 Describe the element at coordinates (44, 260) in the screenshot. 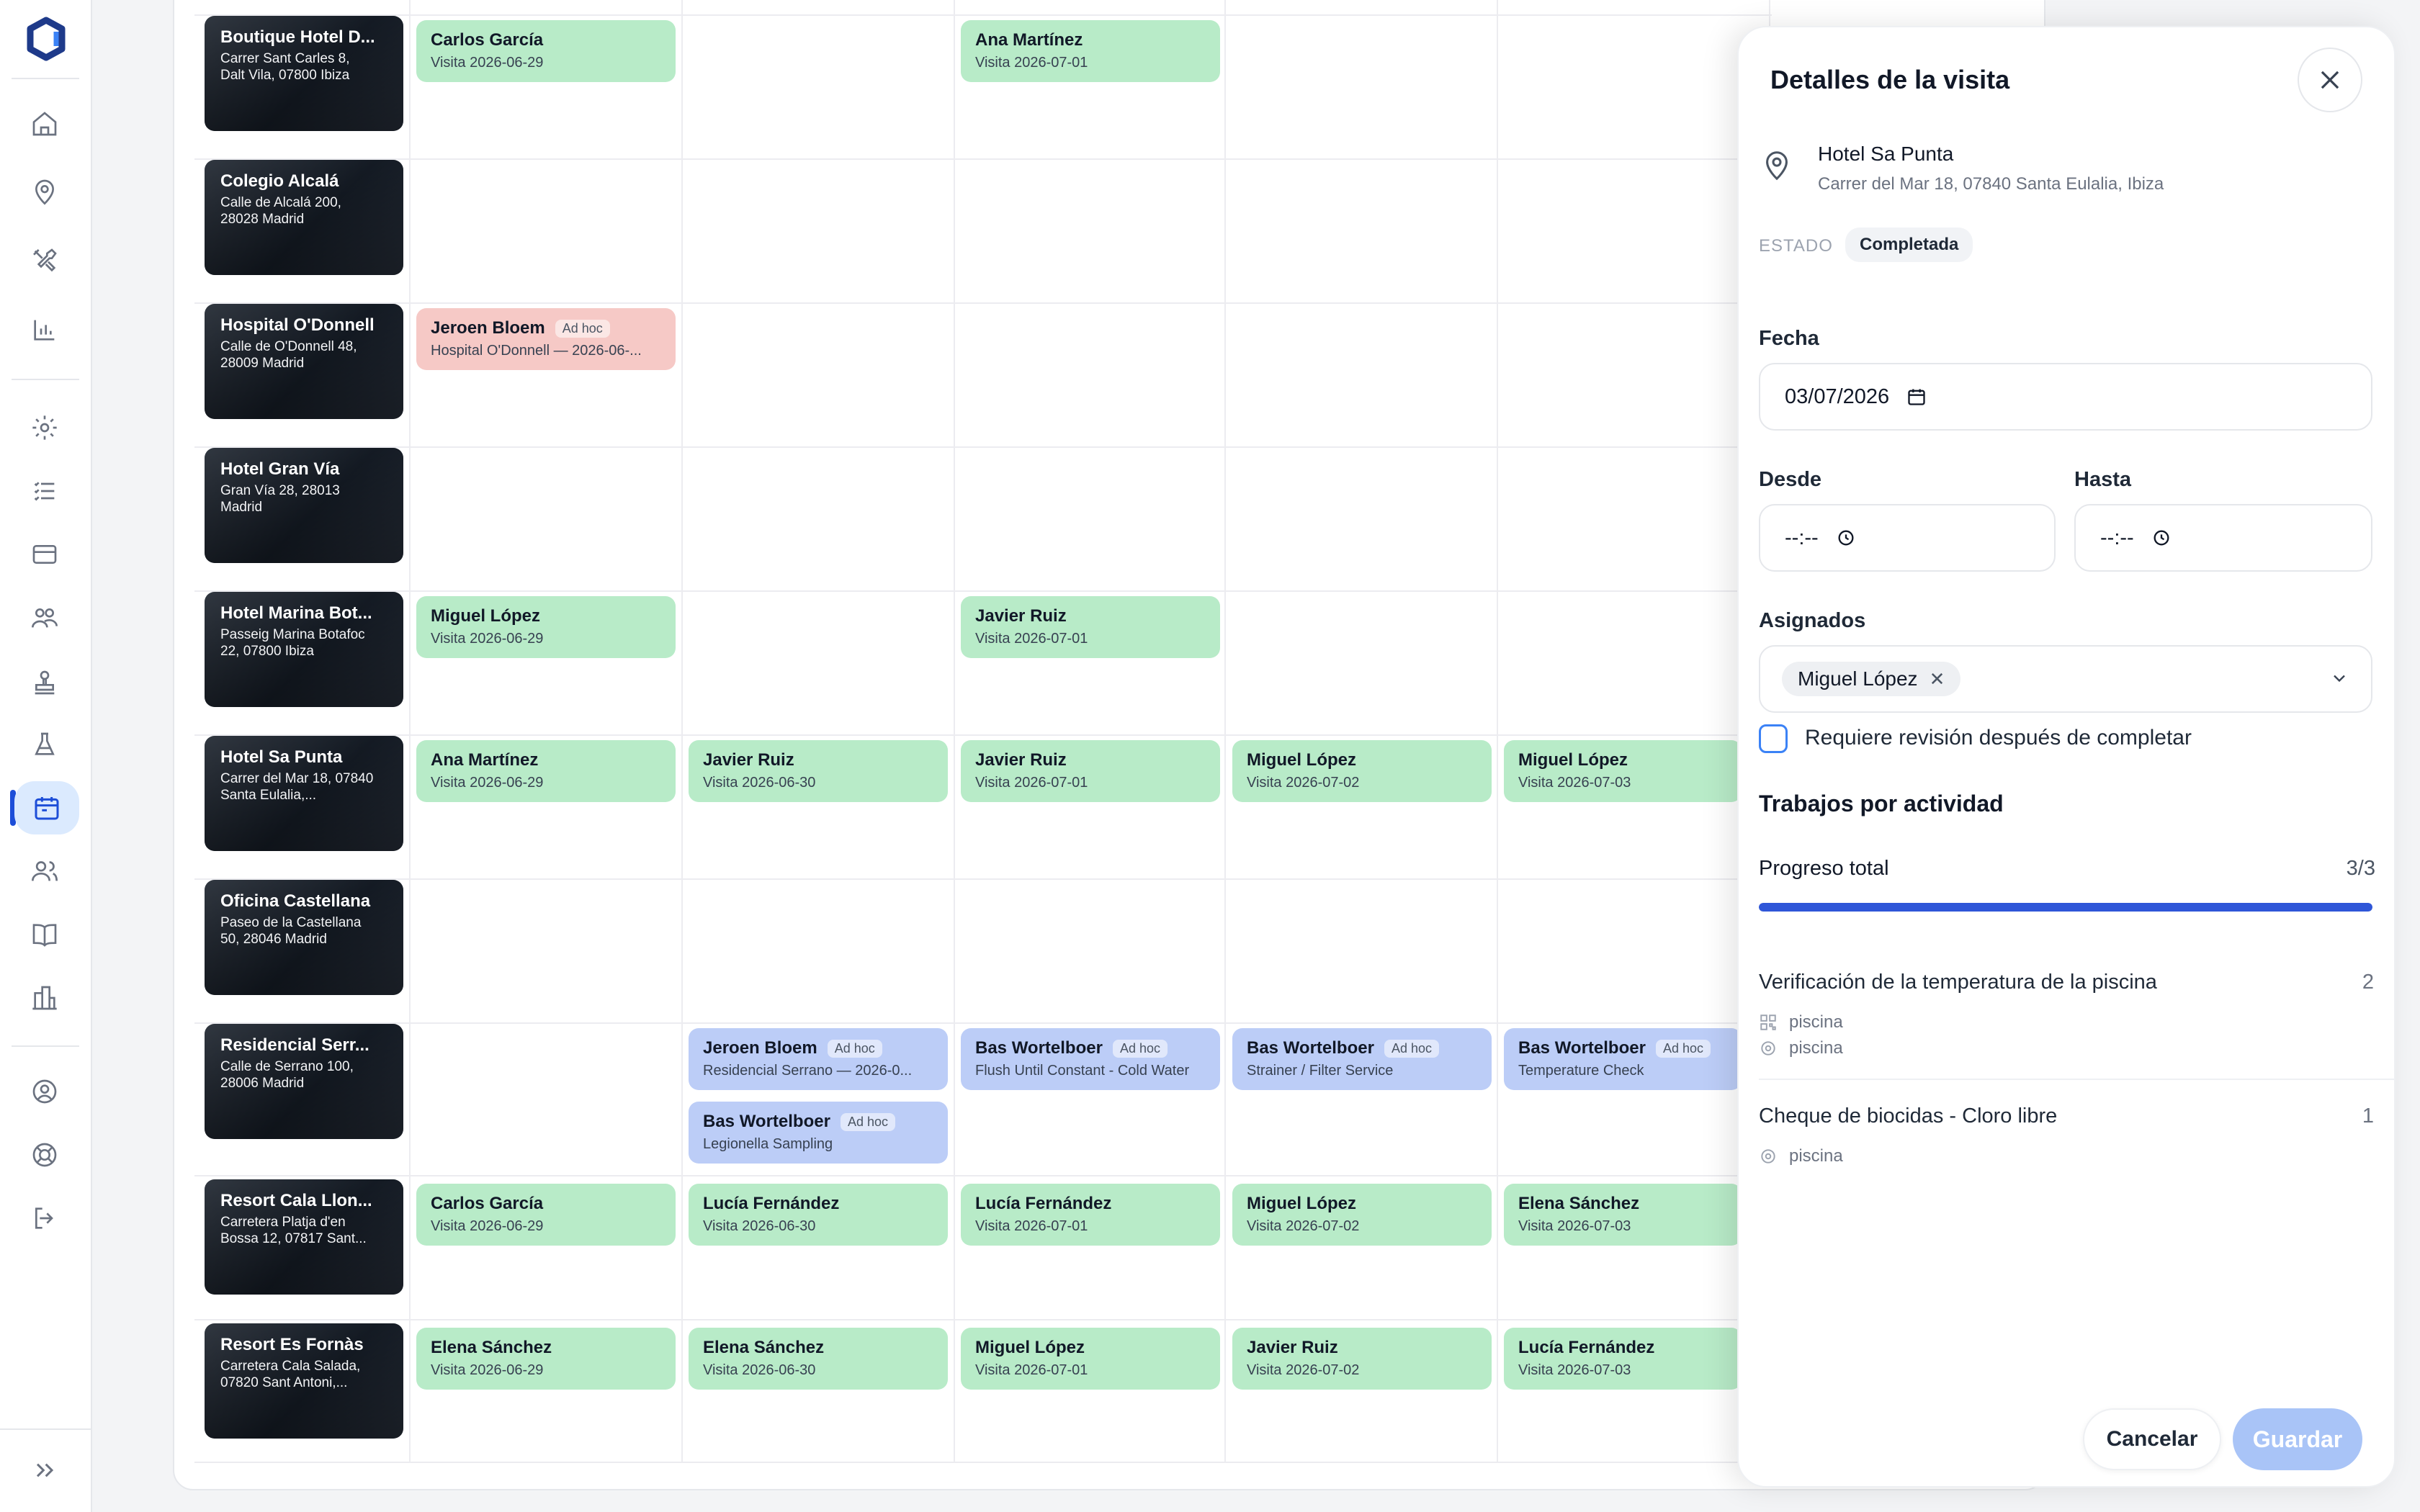

I see `tools-icon` at that location.